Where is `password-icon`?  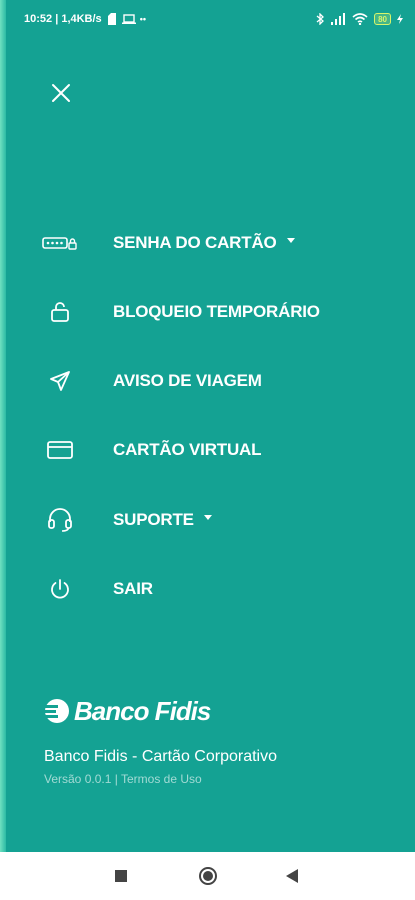
password-icon is located at coordinates (60, 243).